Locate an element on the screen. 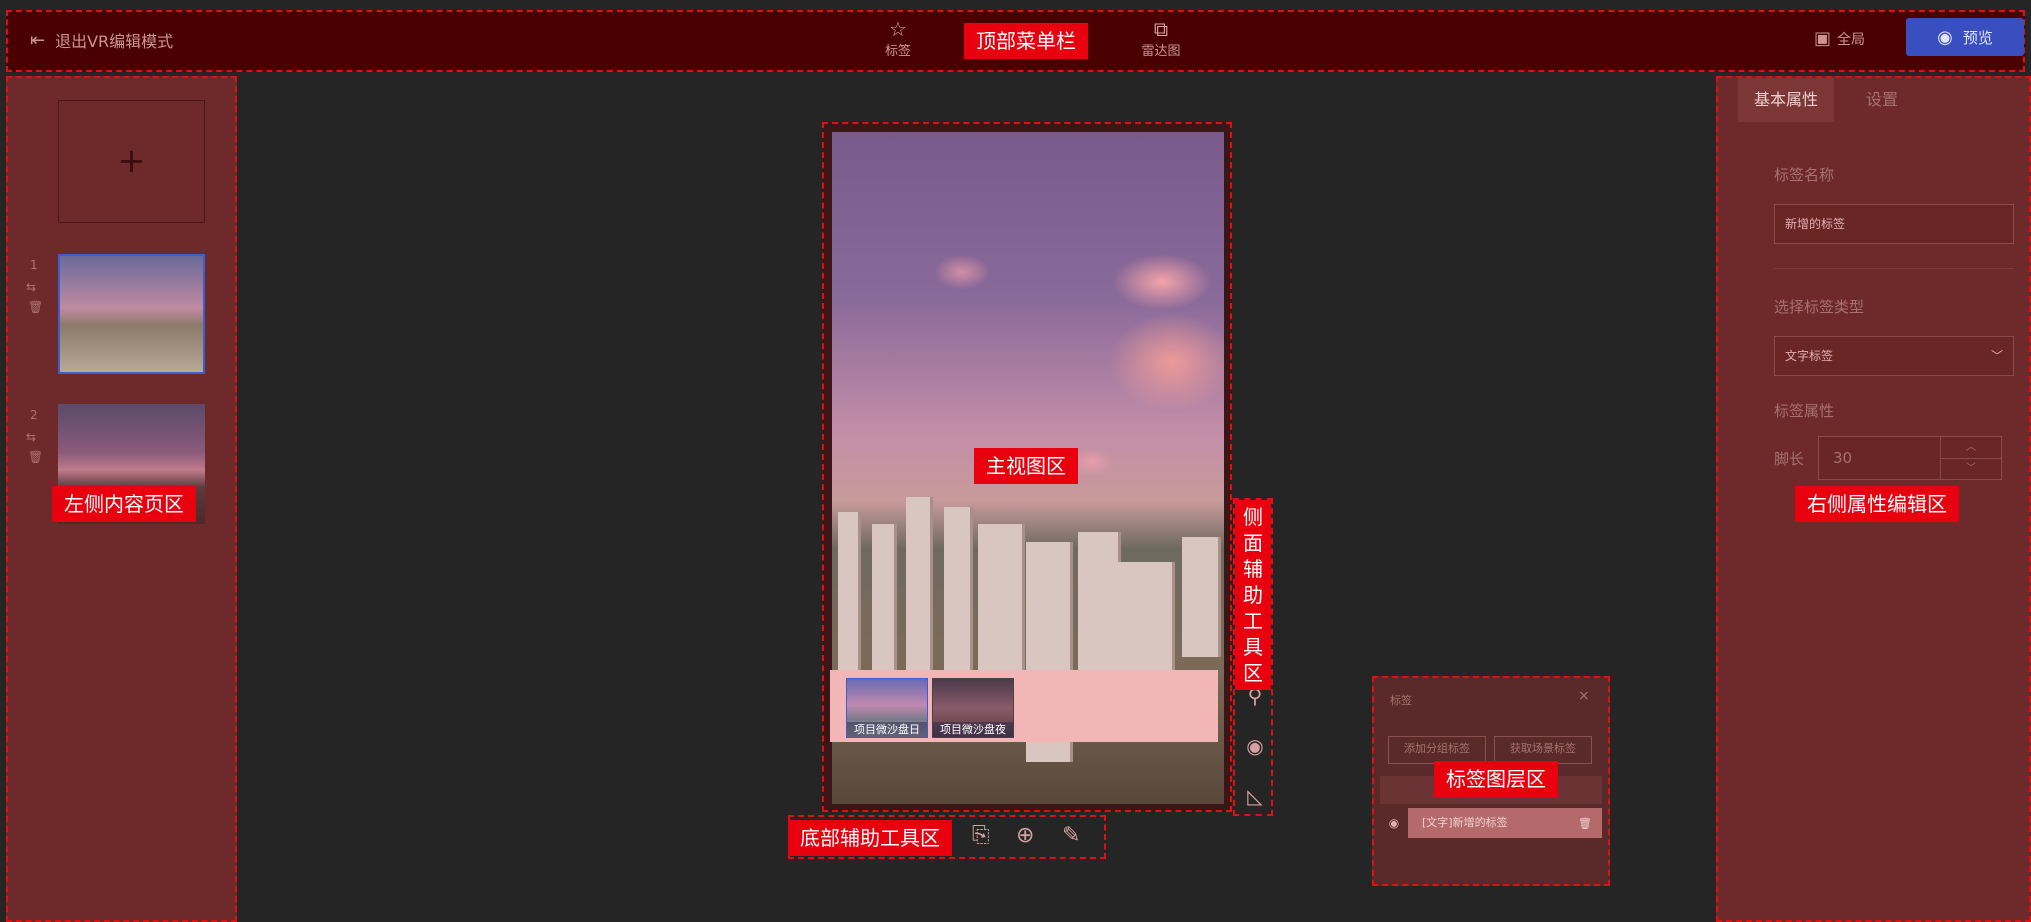  overlay-tag-side-tools: 侧面辅助工具区 is located at coordinates (1253, 595).